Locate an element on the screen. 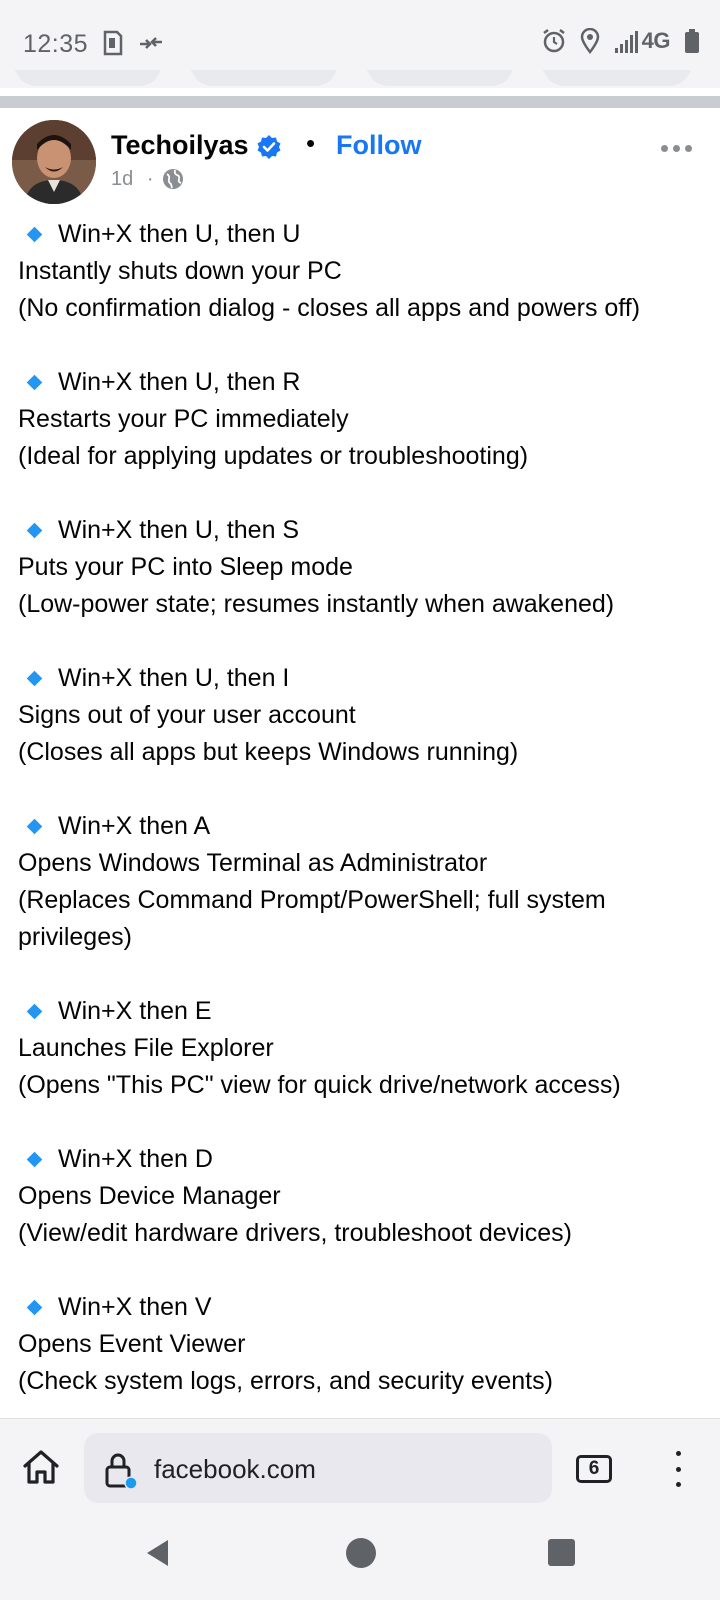 The image size is (720, 1600). battery-icon is located at coordinates (692, 41).